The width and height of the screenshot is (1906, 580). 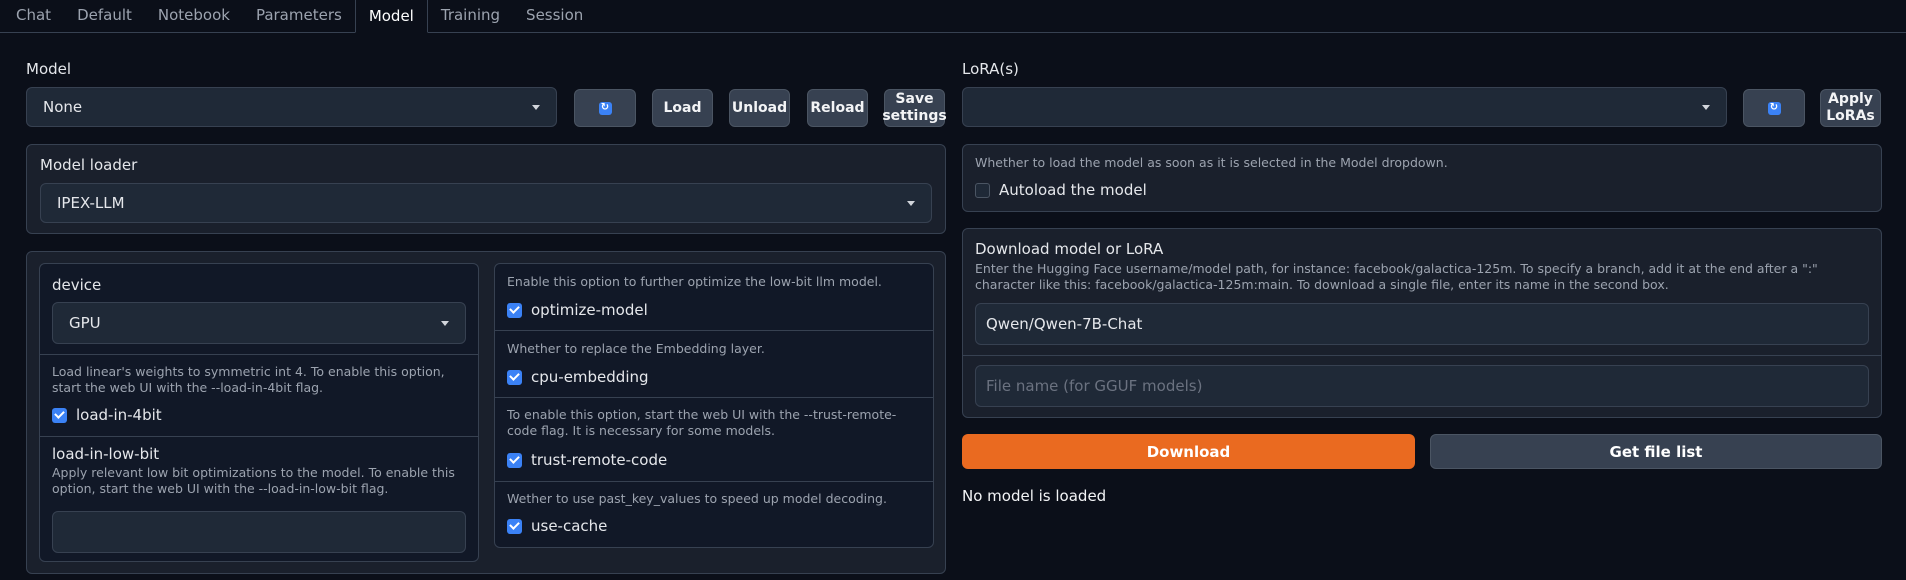 I want to click on tab-training: Training, so click(x=470, y=16).